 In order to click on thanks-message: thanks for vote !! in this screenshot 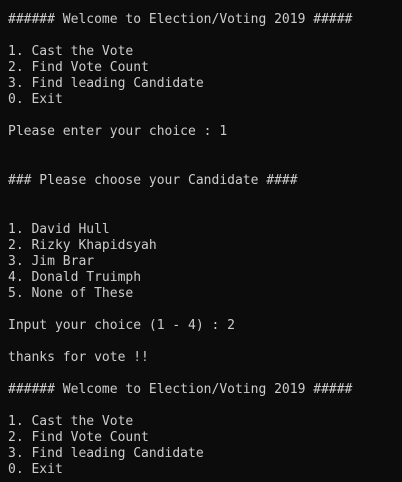, I will do `click(78, 357)`.